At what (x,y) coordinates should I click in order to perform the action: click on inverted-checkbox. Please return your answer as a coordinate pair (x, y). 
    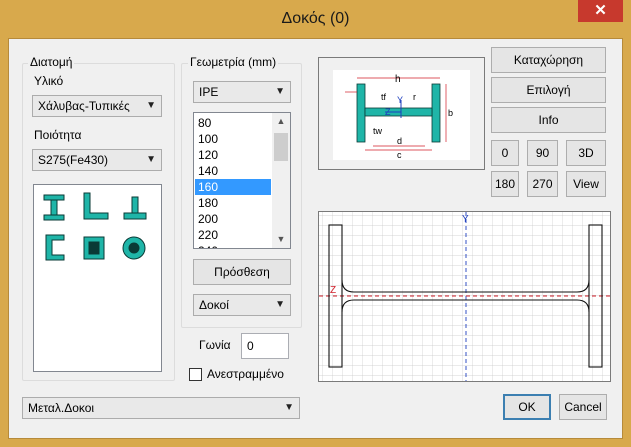
    Looking at the image, I should click on (195, 374).